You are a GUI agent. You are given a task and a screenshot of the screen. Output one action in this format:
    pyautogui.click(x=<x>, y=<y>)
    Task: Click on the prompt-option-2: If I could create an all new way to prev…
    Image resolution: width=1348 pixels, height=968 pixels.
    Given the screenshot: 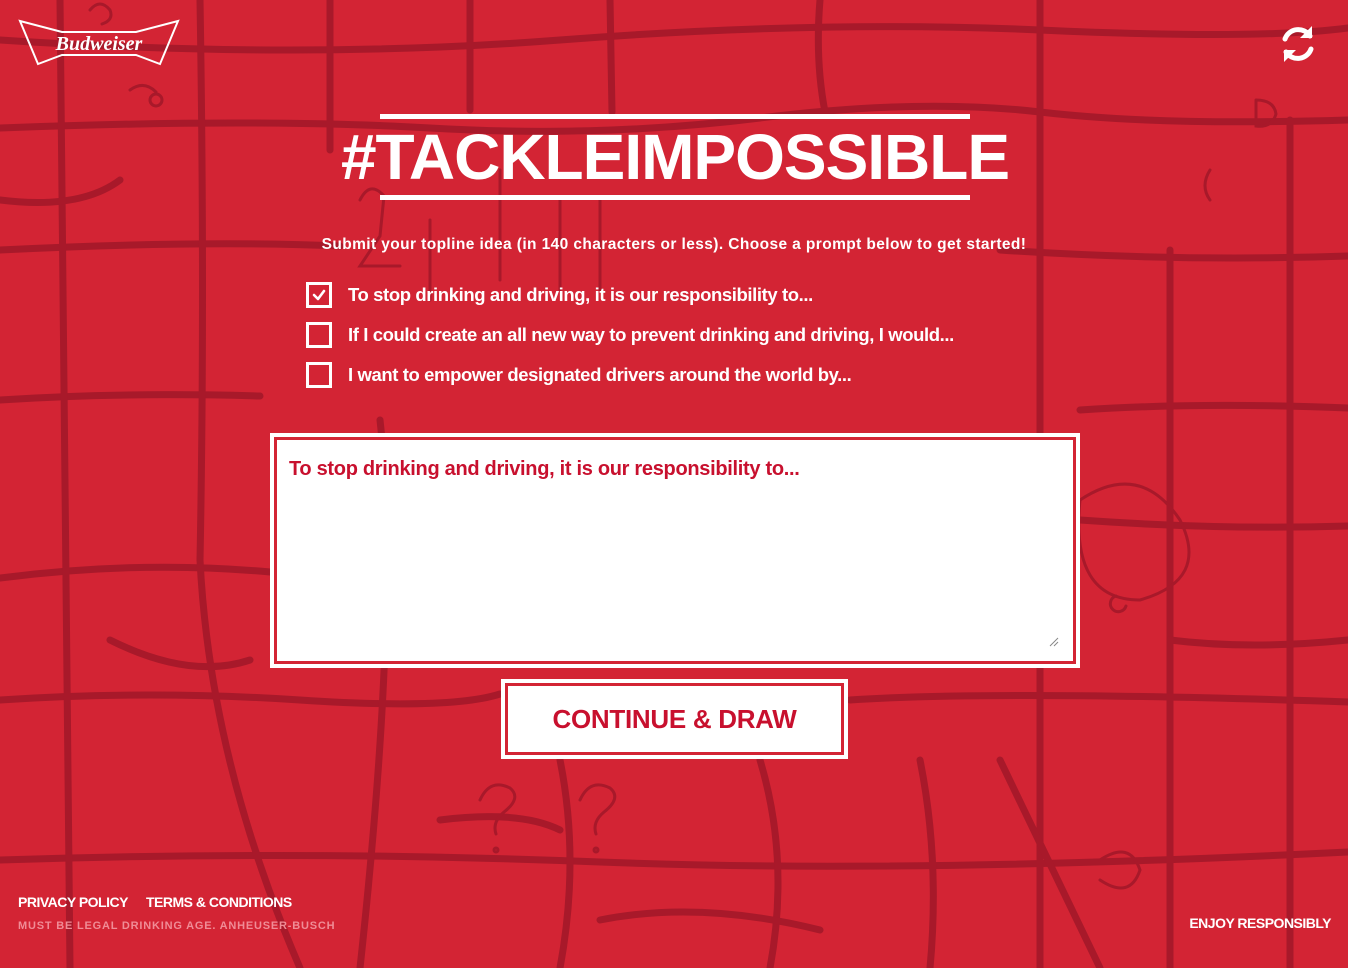 What is the action you would take?
    pyautogui.click(x=630, y=335)
    